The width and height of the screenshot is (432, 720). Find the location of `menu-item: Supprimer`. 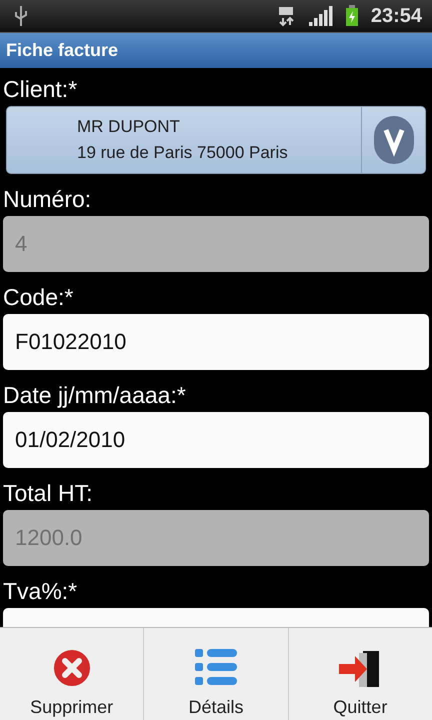

menu-item: Supprimer is located at coordinates (72, 674).